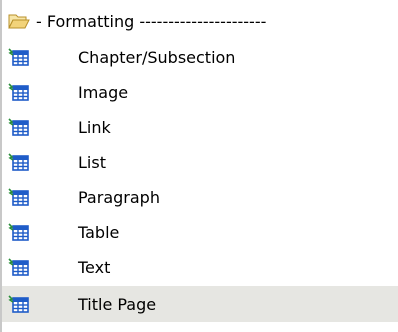 This screenshot has width=398, height=332. What do you see at coordinates (103, 92) in the screenshot?
I see `tree-item-label: Image` at bounding box center [103, 92].